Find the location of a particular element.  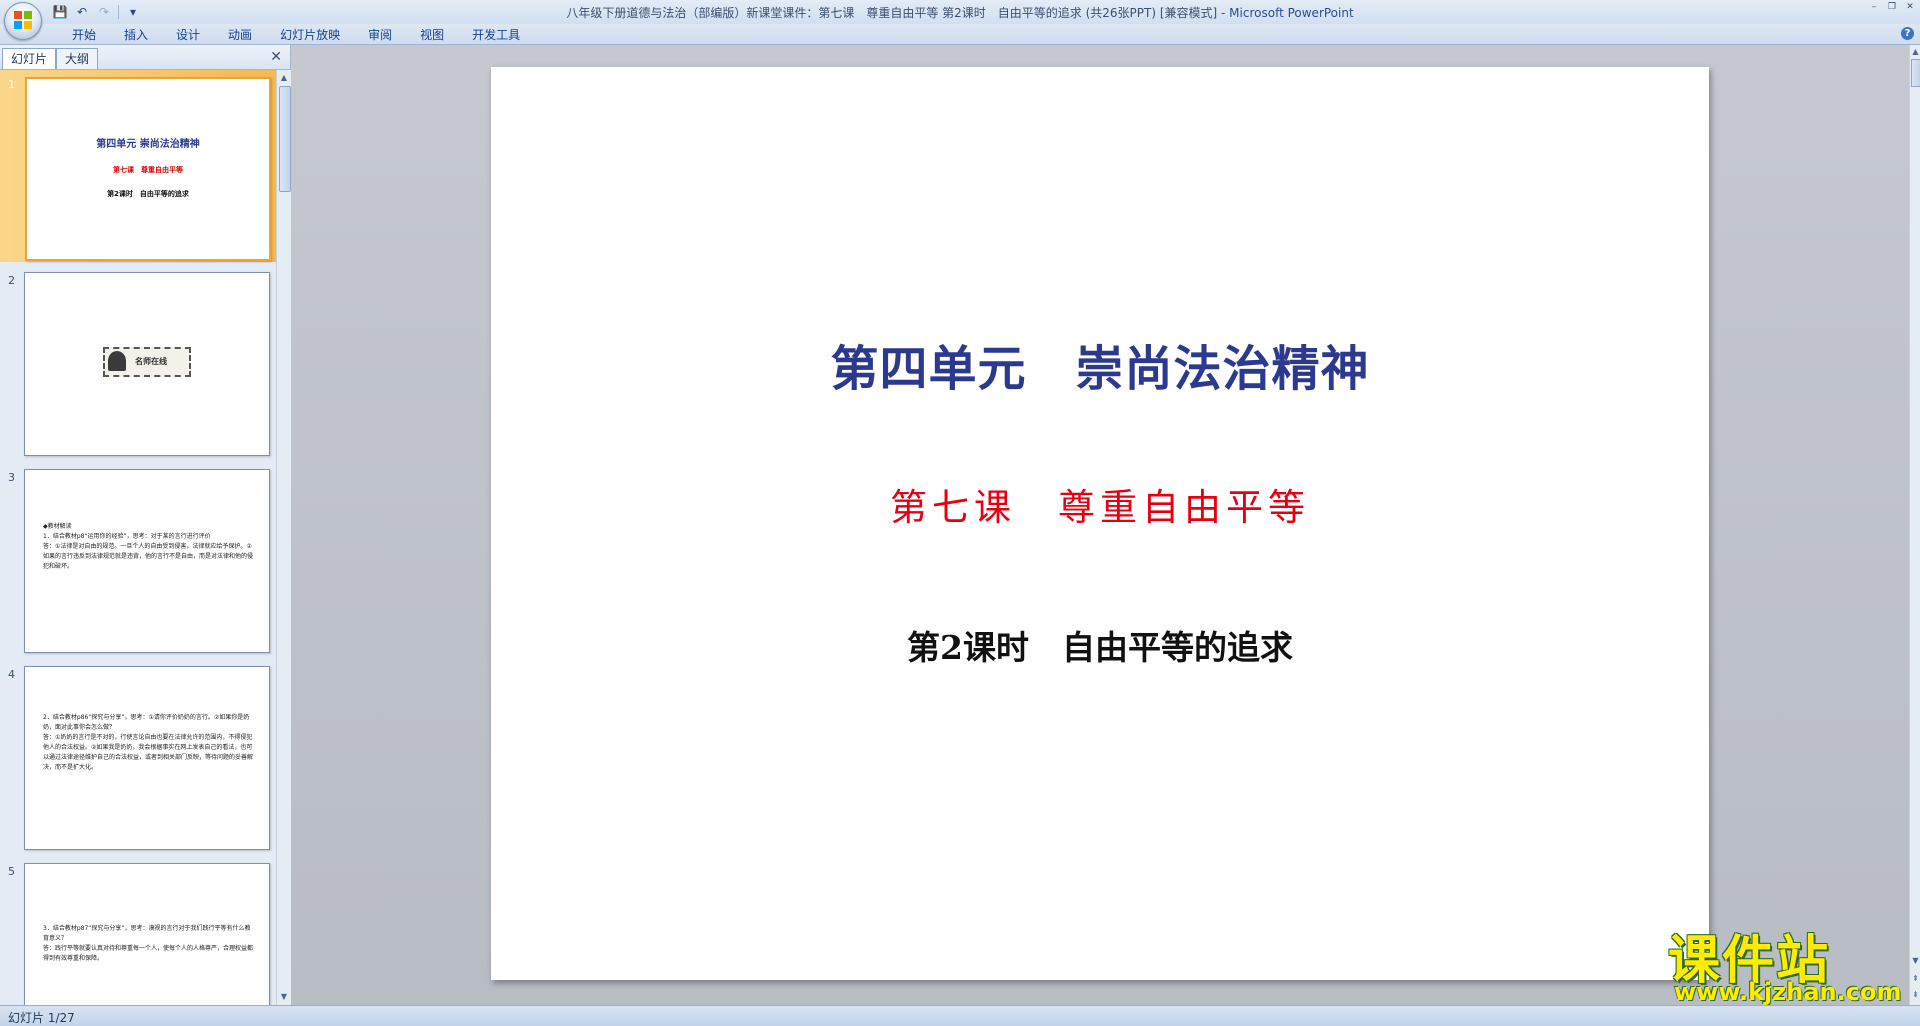

thumbnail-canvas: 名师在线 is located at coordinates (147, 364).